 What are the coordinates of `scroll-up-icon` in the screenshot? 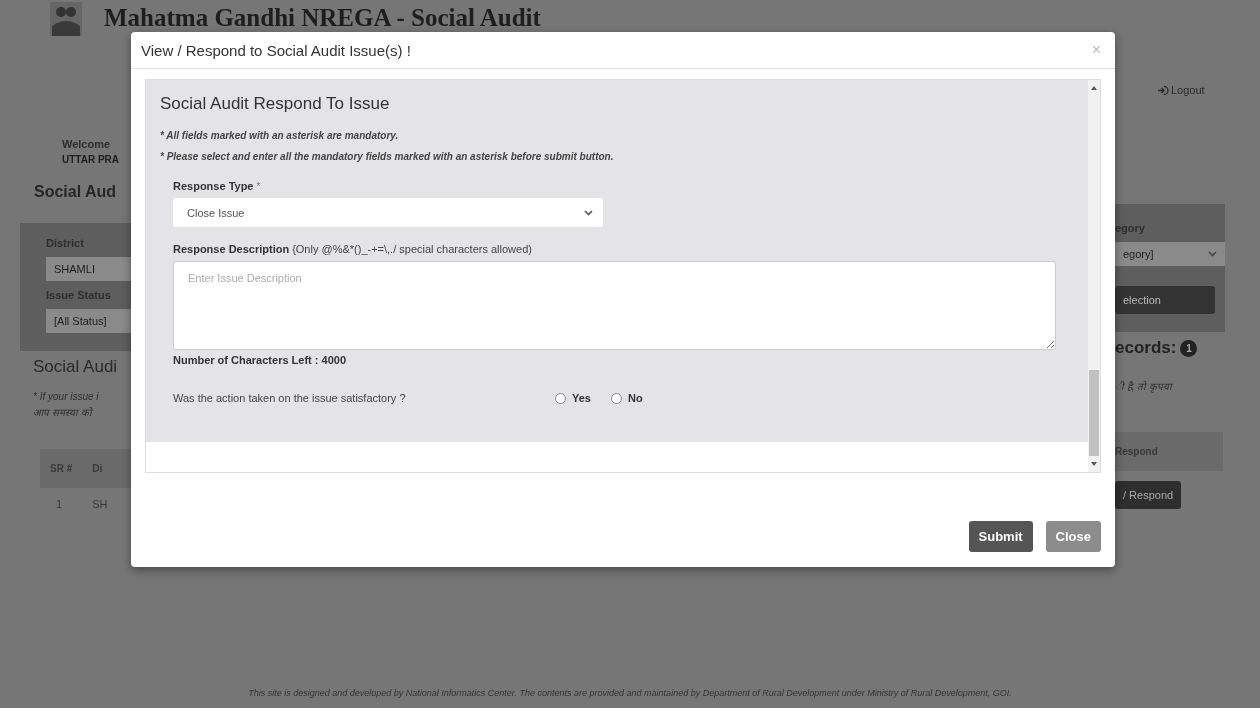 It's located at (1094, 88).